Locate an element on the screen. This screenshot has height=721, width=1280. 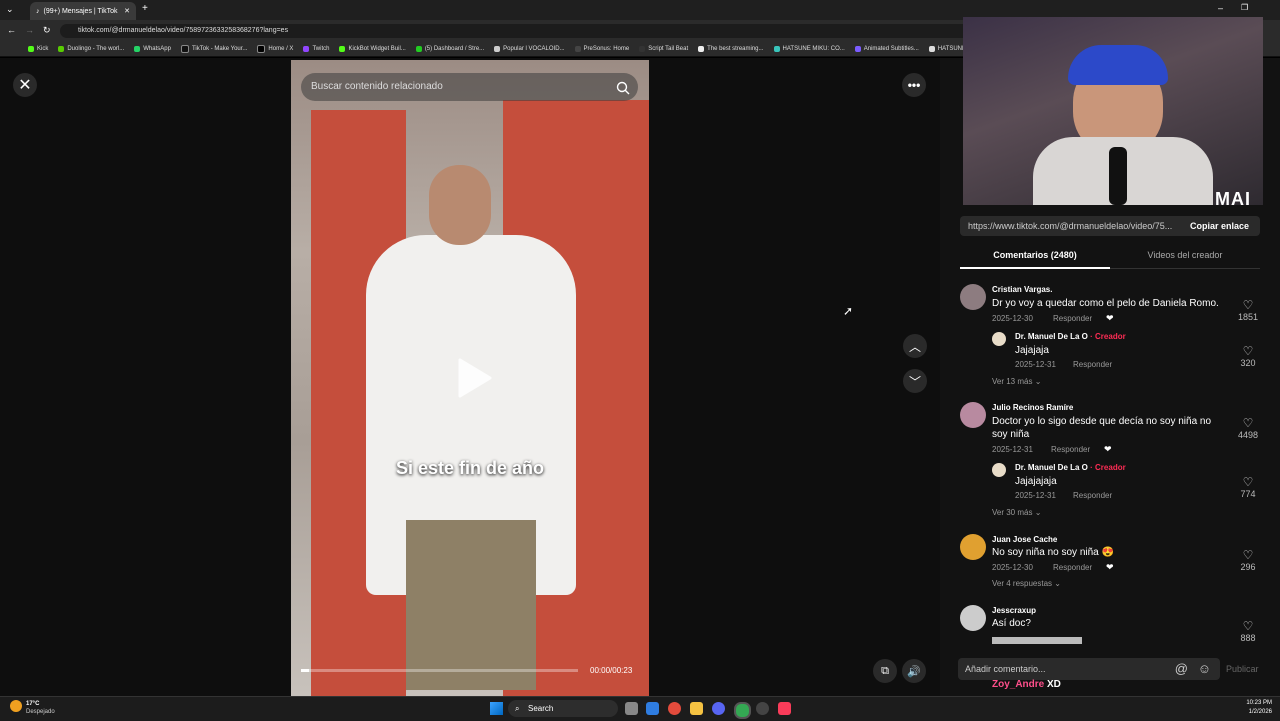
mention-icon: @ is located at coordinates (1181, 669).